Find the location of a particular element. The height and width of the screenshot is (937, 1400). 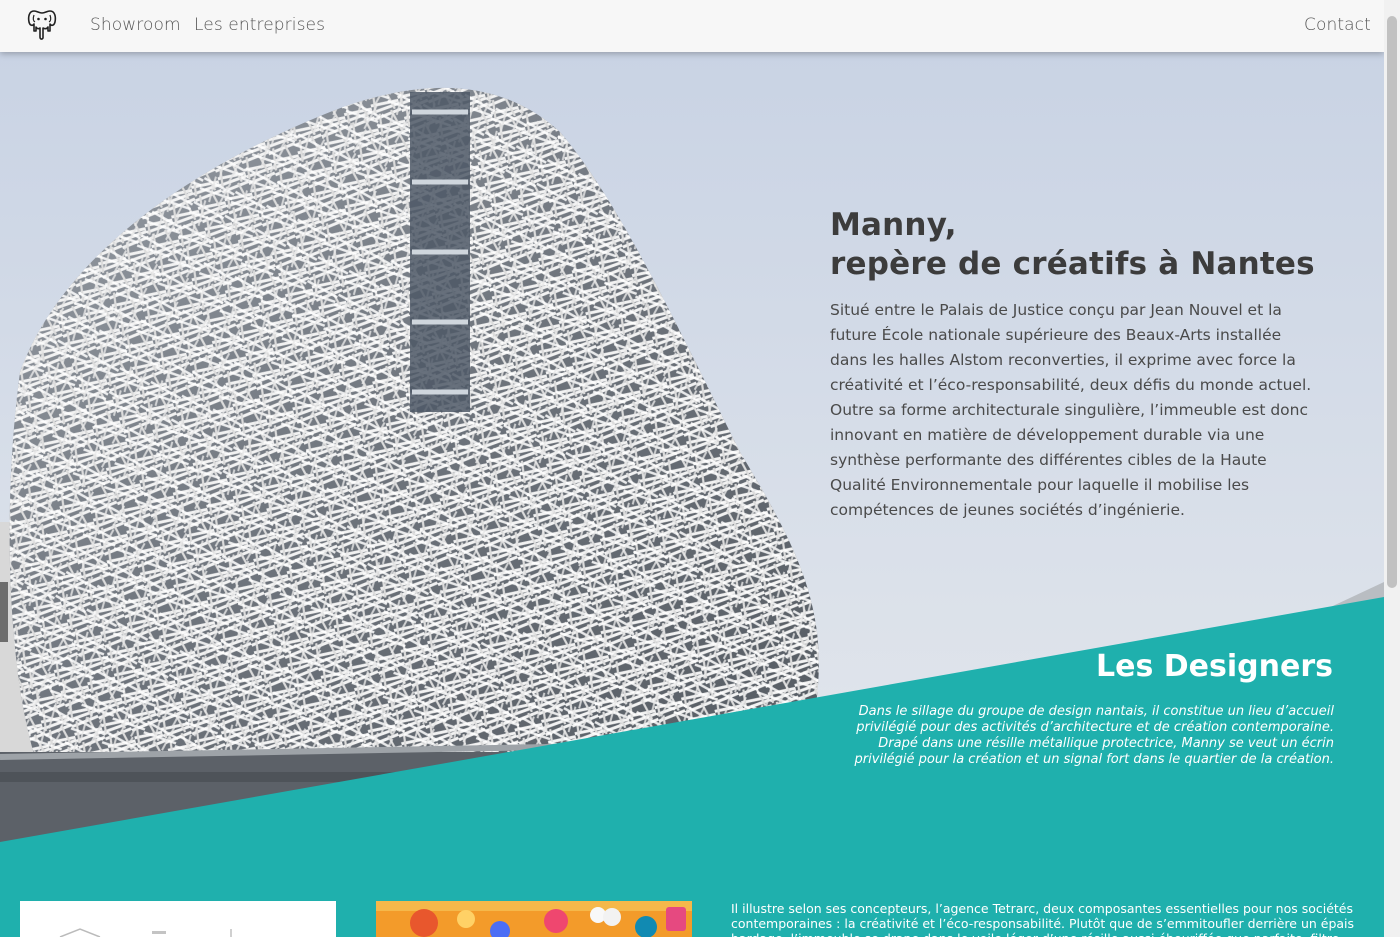

page-scrollbar is located at coordinates (1392, 468).